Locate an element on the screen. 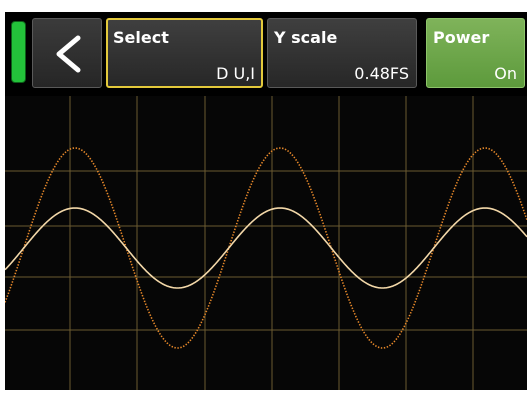 The height and width of the screenshot is (403, 530). back-button is located at coordinates (67, 53).